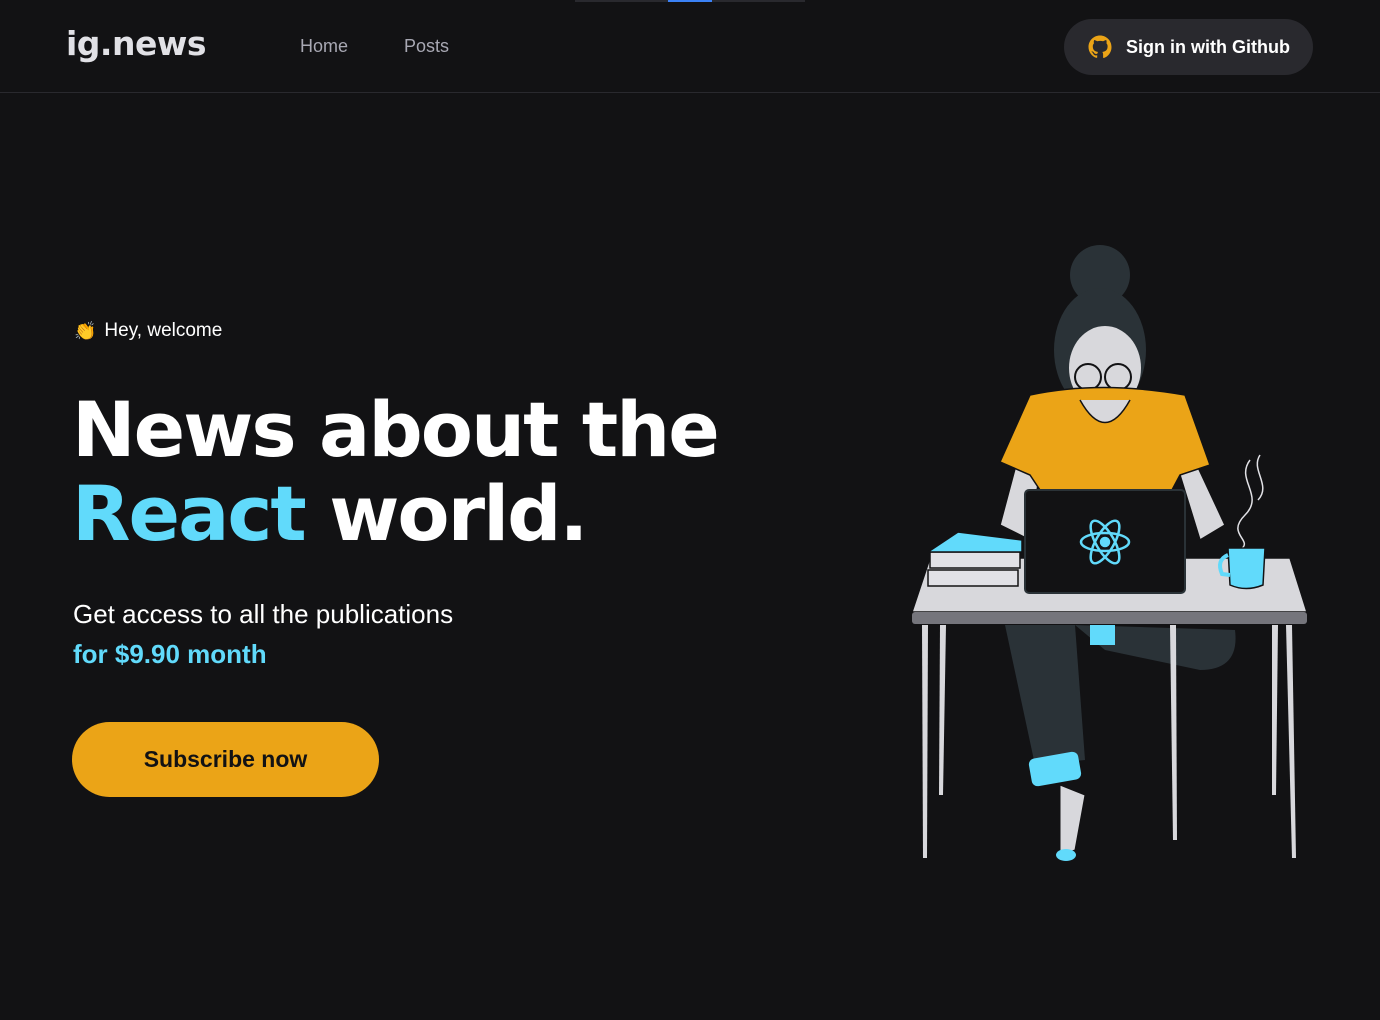 Image resolution: width=1380 pixels, height=1020 pixels. I want to click on headline-part2: world., so click(446, 513).